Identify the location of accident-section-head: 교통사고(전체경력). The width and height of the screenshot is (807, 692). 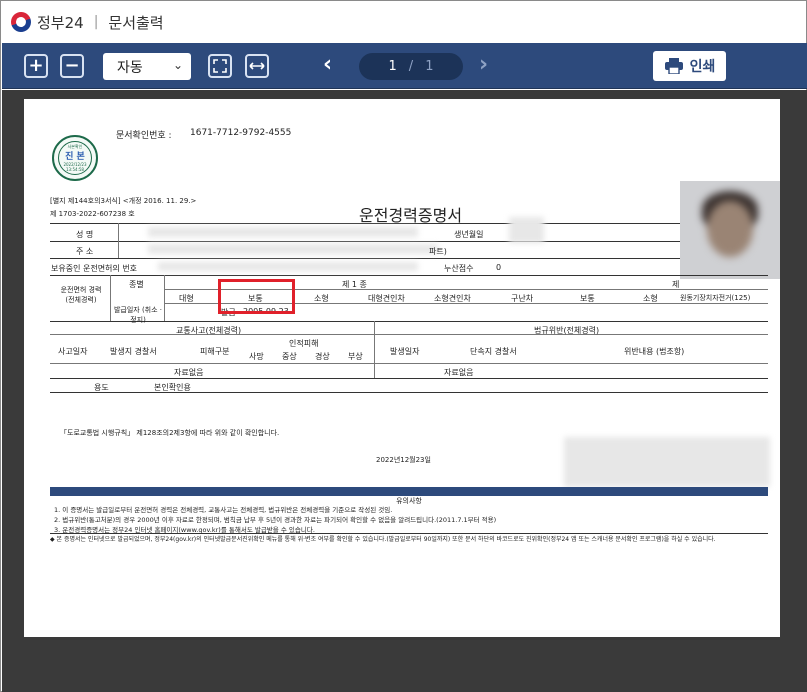
(209, 330).